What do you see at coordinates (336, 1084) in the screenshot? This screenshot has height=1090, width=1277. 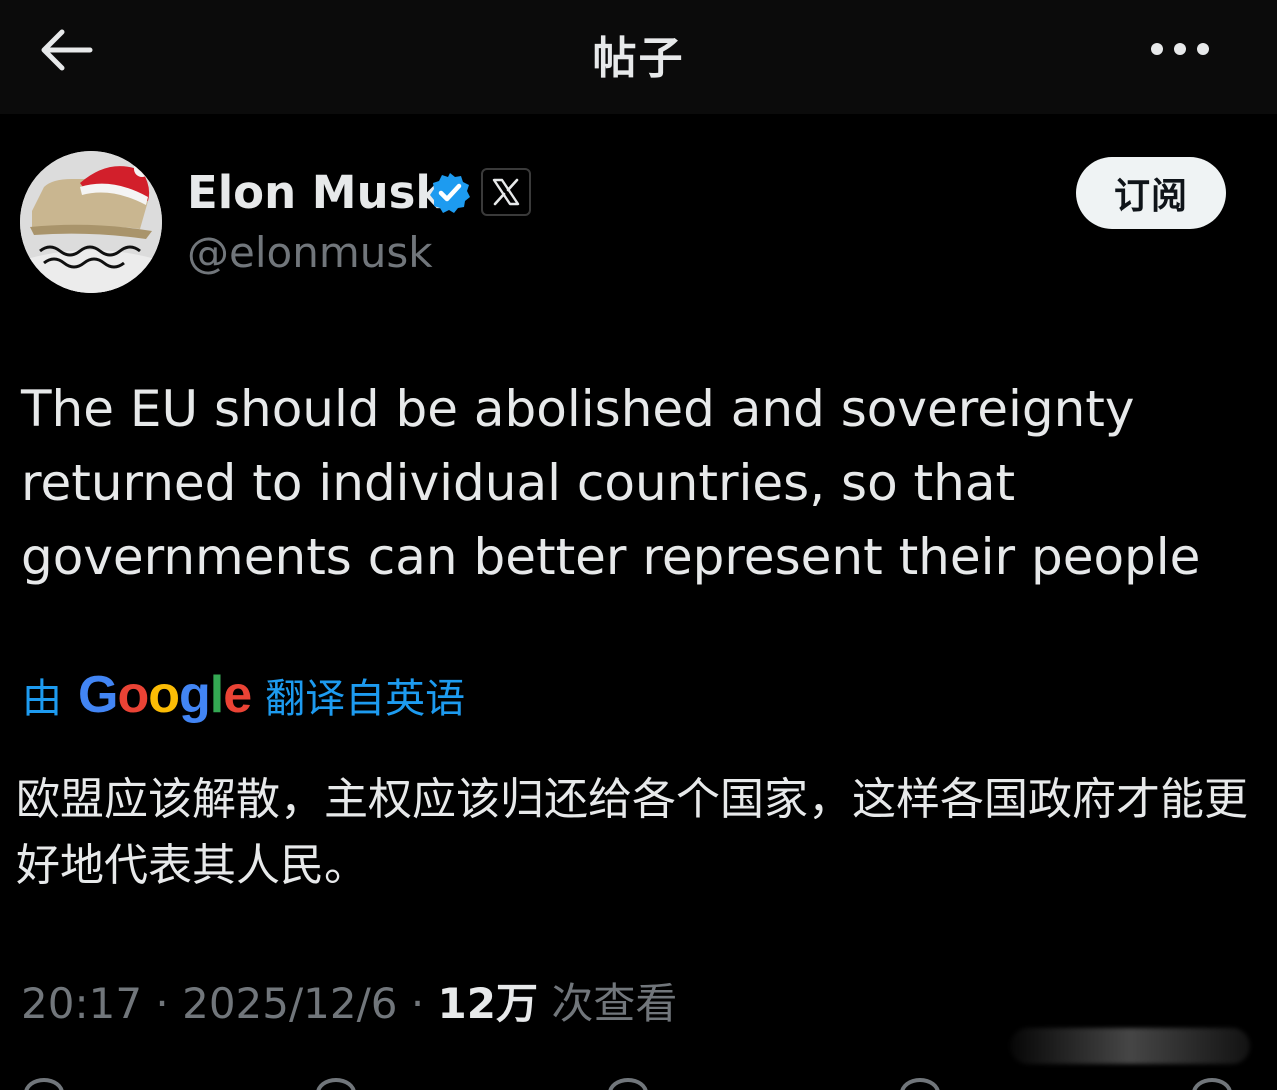 I see `repost-icon` at bounding box center [336, 1084].